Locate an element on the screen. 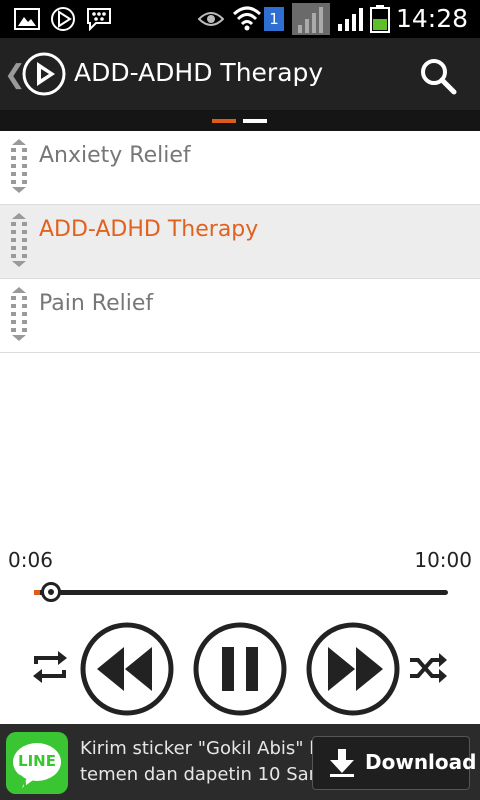  total-duration: 10:00 is located at coordinates (443, 560).